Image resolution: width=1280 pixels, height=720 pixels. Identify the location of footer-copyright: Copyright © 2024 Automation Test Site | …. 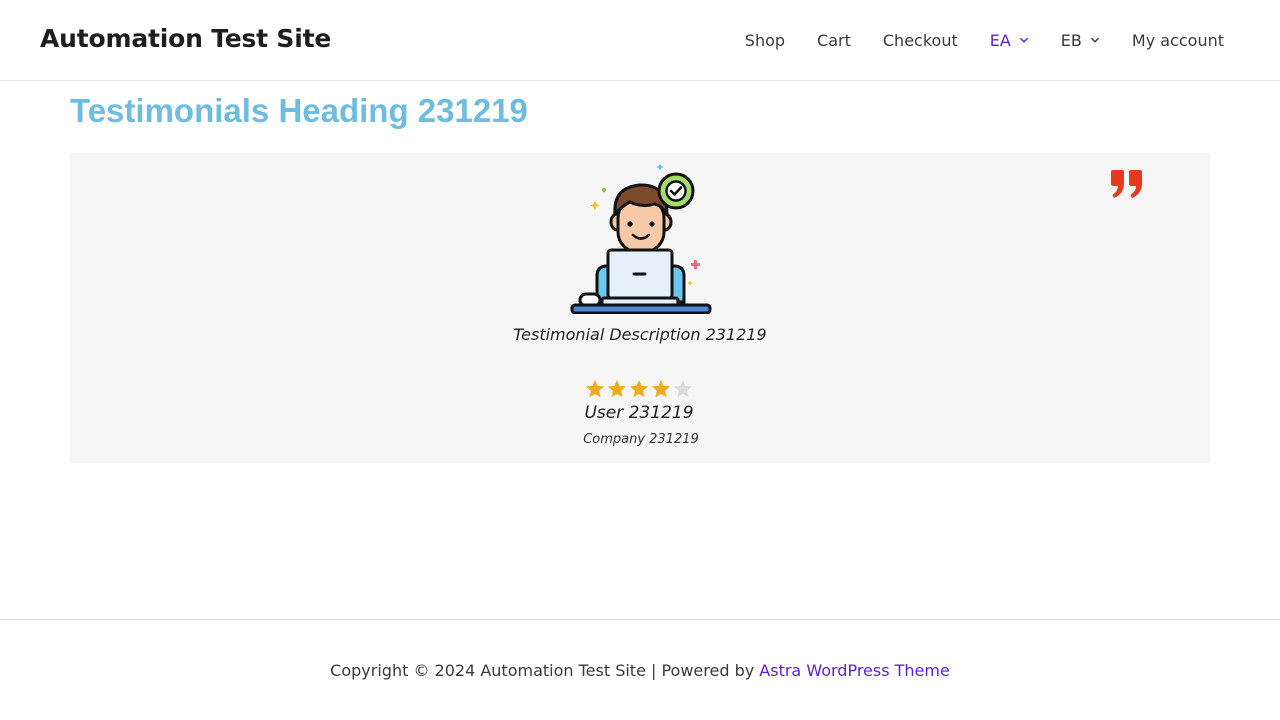
(640, 670).